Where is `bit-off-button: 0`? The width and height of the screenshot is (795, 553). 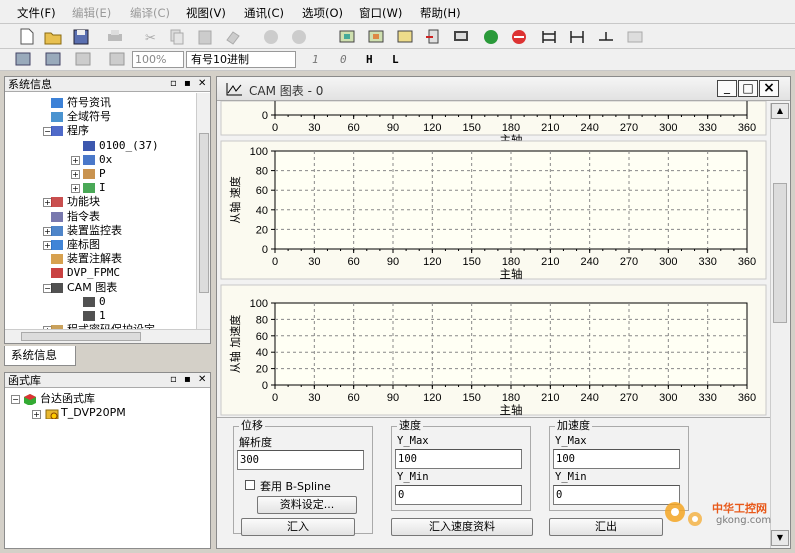
bit-off-button: 0 is located at coordinates (343, 59).